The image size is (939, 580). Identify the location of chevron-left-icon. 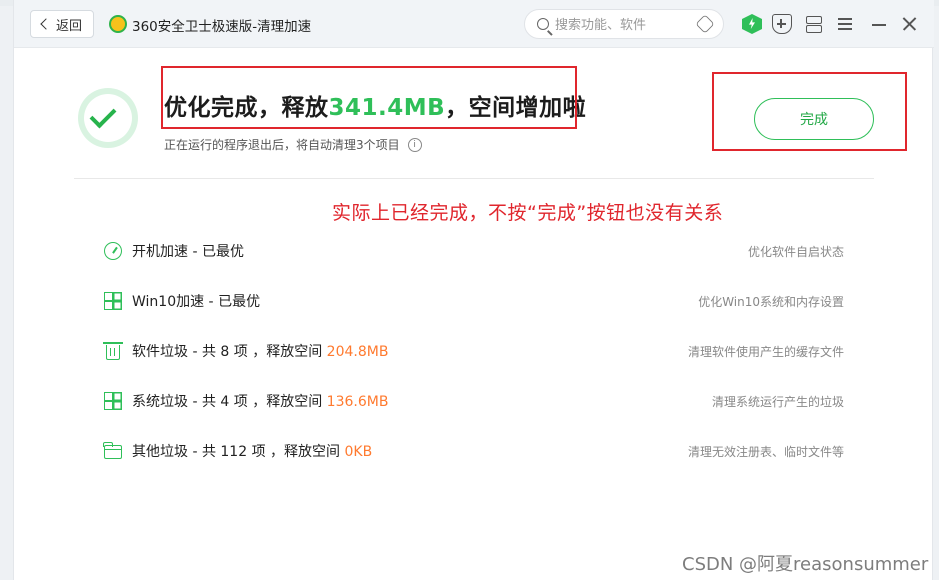
(46, 24).